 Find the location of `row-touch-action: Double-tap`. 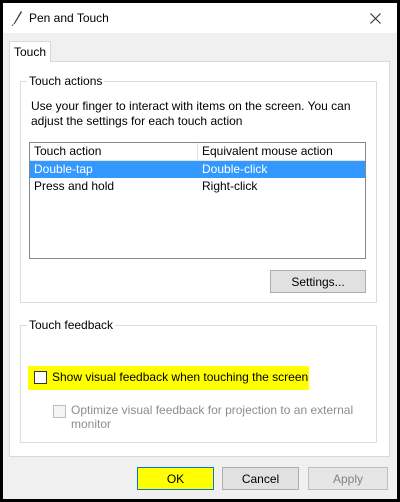

row-touch-action: Double-tap is located at coordinates (63, 169).